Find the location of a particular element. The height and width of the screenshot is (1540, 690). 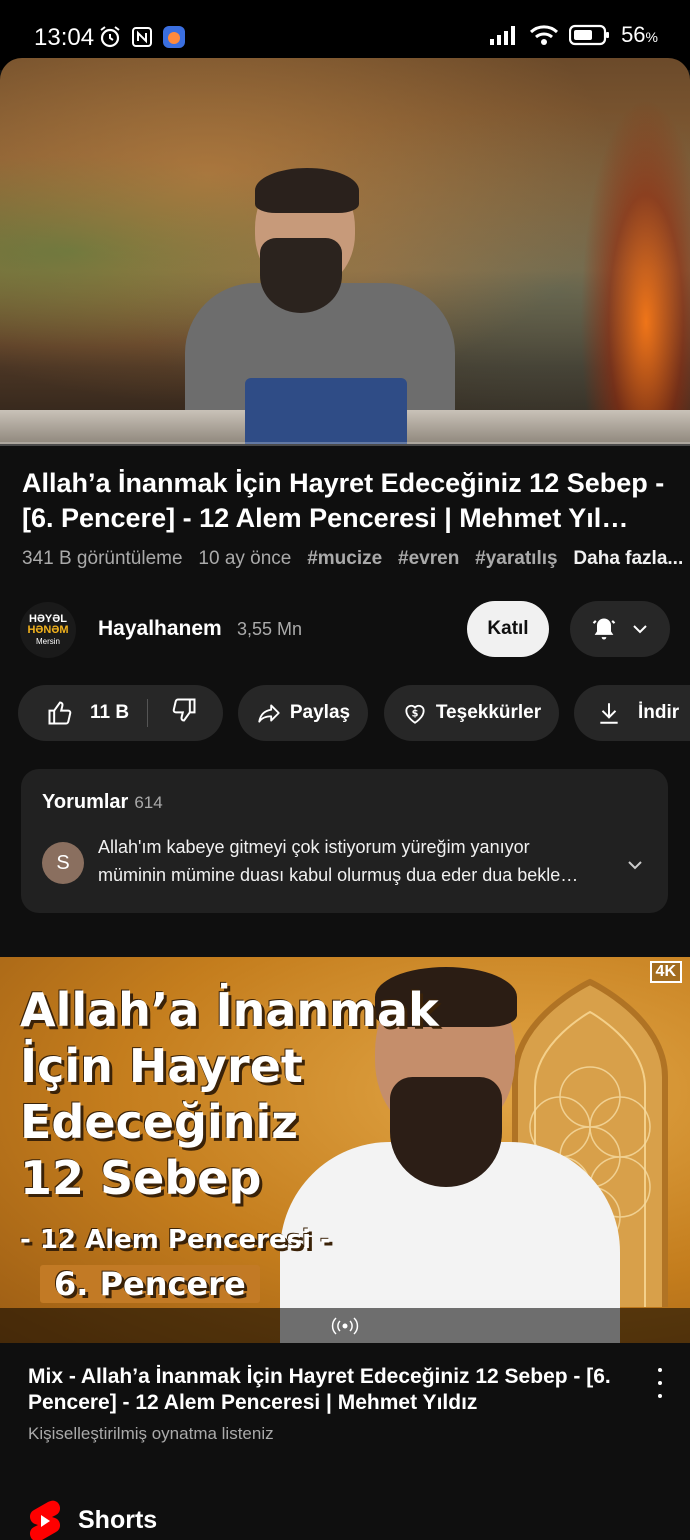

status-notification-icons is located at coordinates (142, 37).